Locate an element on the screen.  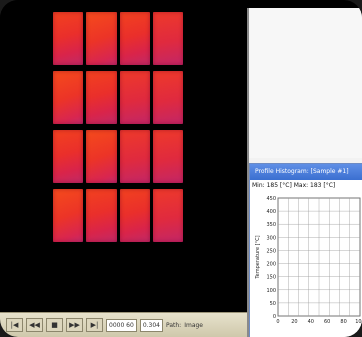
y-tick-label: 400 is located at coordinates (271, 212).